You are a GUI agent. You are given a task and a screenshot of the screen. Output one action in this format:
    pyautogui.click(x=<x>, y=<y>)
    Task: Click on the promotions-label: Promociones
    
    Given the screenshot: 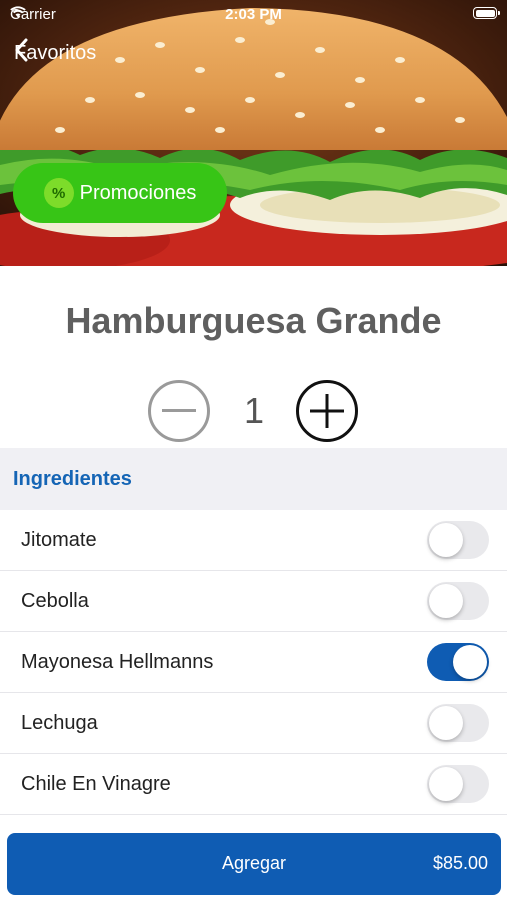 What is the action you would take?
    pyautogui.click(x=138, y=192)
    